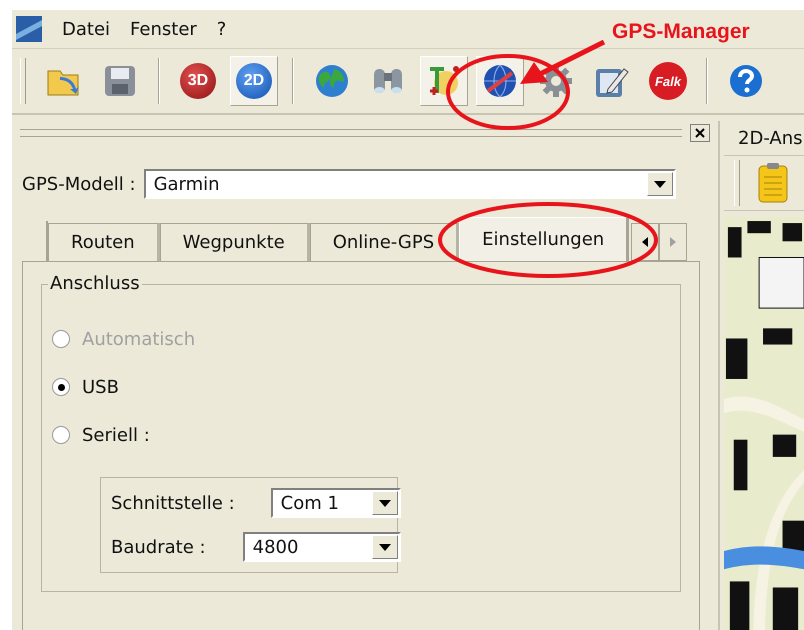 The image size is (804, 630). Describe the element at coordinates (681, 32) in the screenshot. I see `annotation-label: GPS-Manager` at that location.